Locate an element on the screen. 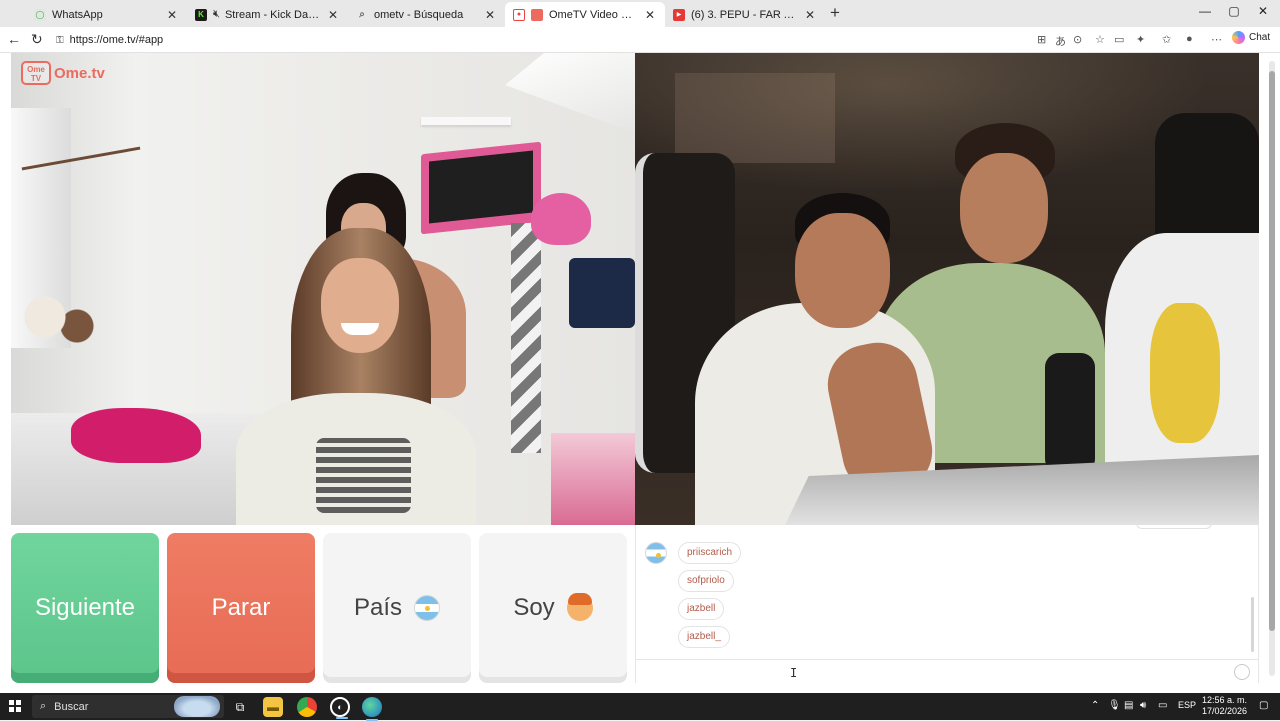 Image resolution: width=1280 pixels, height=721 pixels. tab-label: ometv - Búsqueda is located at coordinates (419, 14).